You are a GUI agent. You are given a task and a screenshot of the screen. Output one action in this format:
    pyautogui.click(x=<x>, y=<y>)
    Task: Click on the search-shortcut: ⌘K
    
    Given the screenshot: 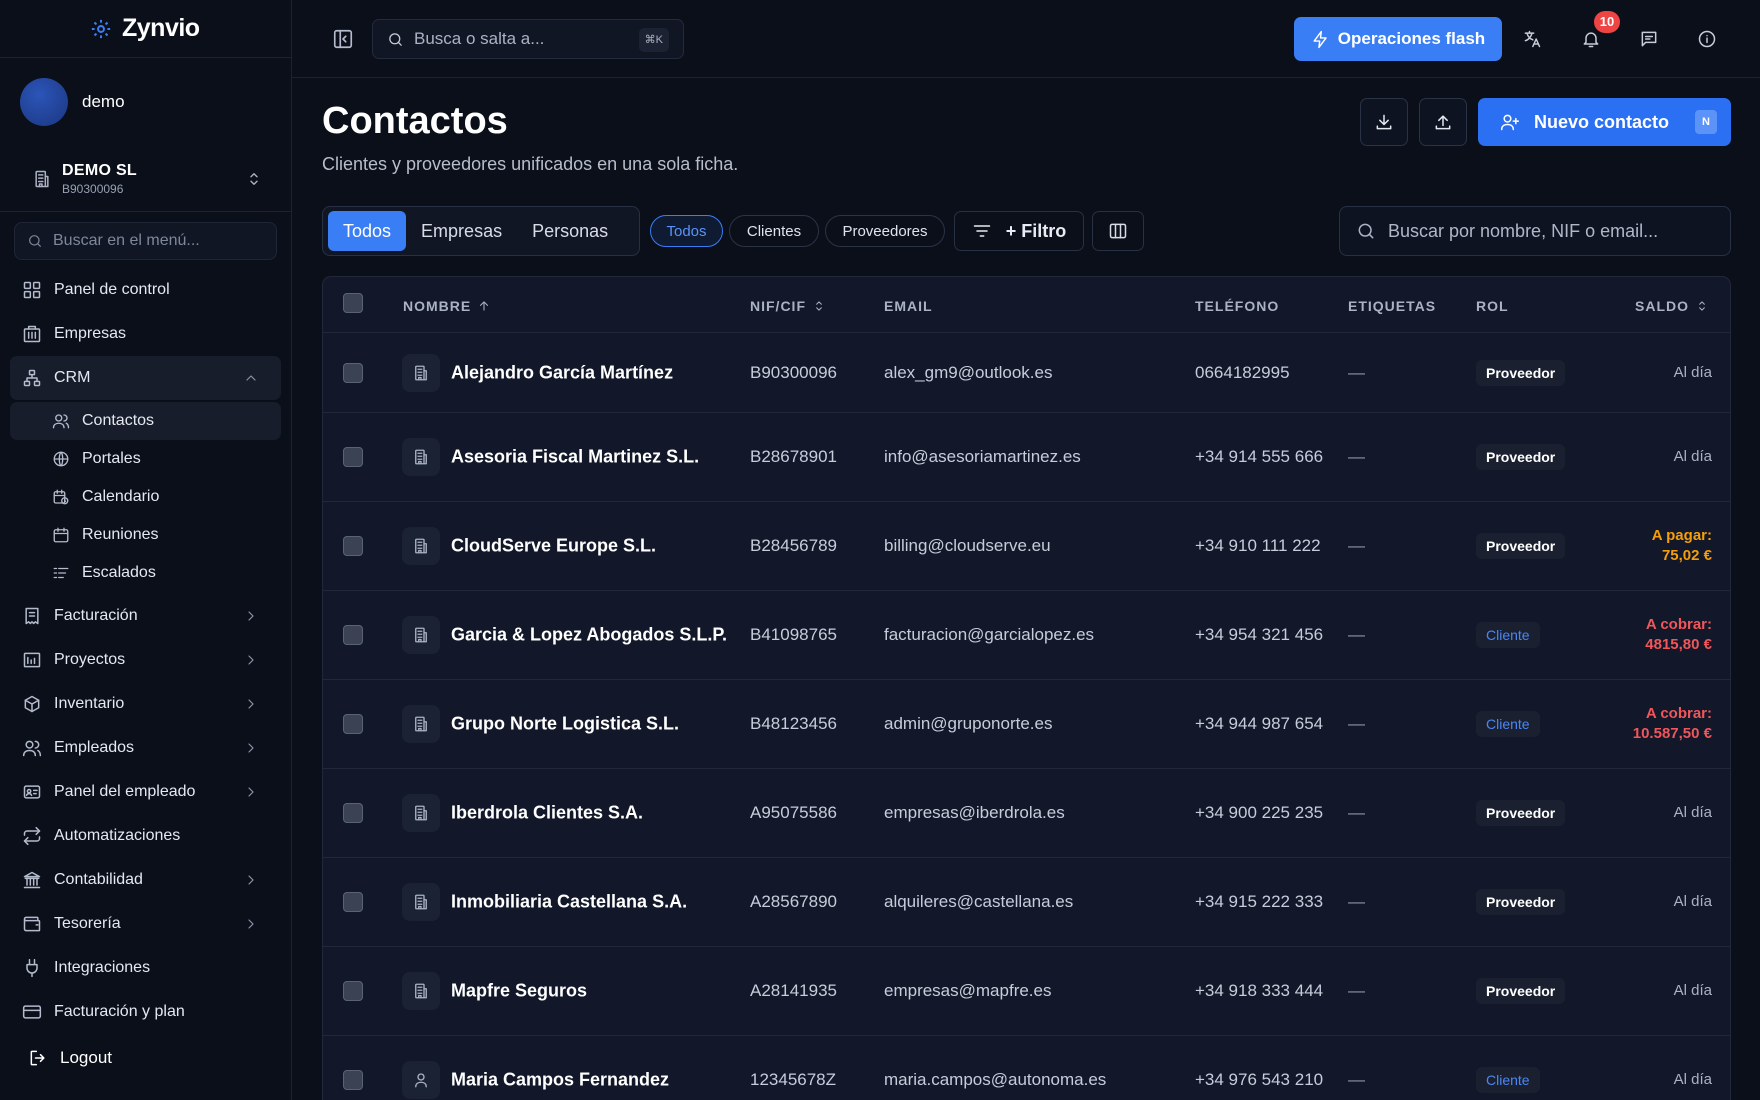 What is the action you would take?
    pyautogui.click(x=653, y=40)
    